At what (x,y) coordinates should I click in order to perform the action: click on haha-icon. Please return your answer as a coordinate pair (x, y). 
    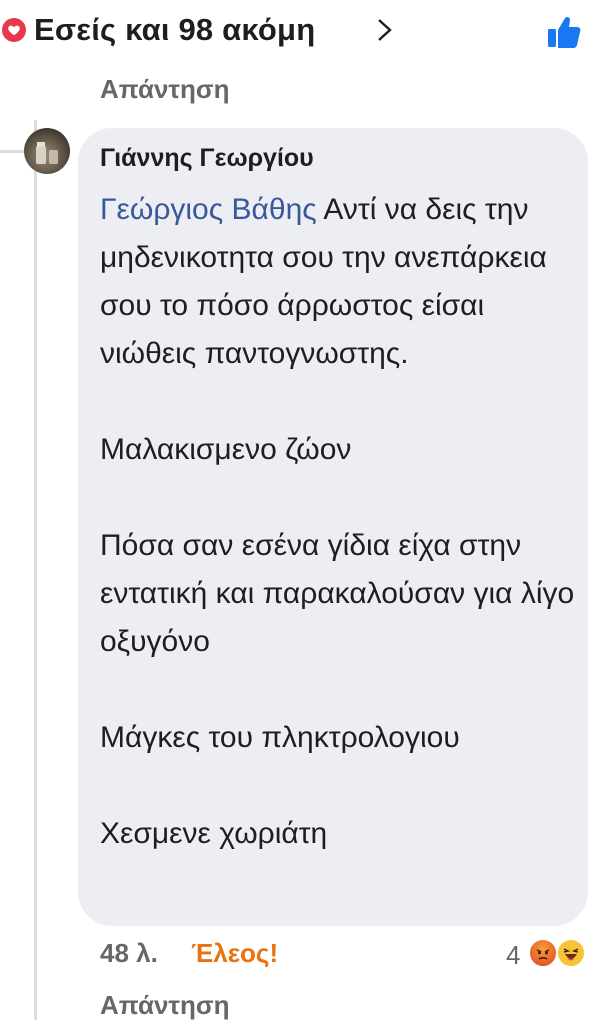
    Looking at the image, I should click on (571, 953).